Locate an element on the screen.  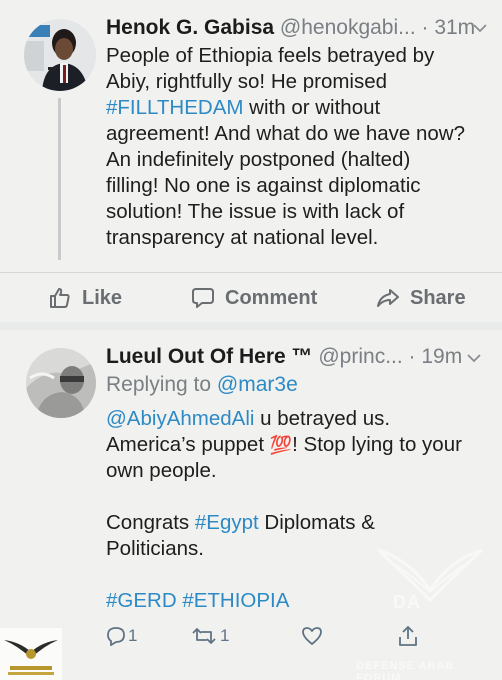
reply-icon is located at coordinates (116, 636).